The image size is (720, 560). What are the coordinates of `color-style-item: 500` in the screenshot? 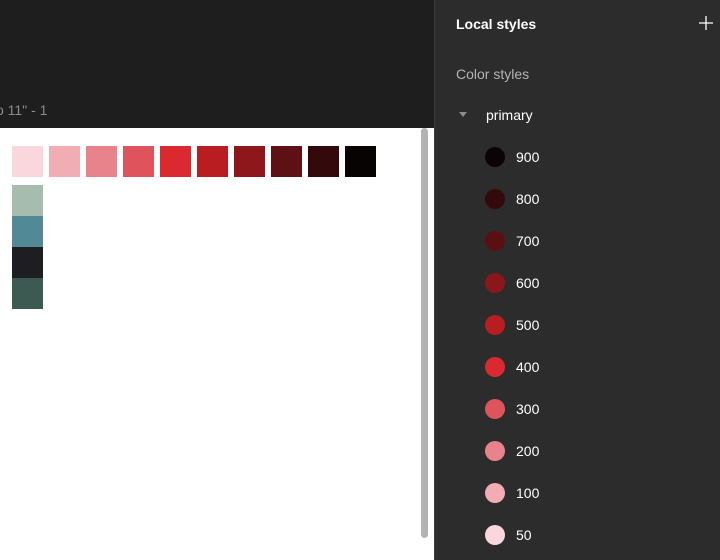 It's located at (595, 325).